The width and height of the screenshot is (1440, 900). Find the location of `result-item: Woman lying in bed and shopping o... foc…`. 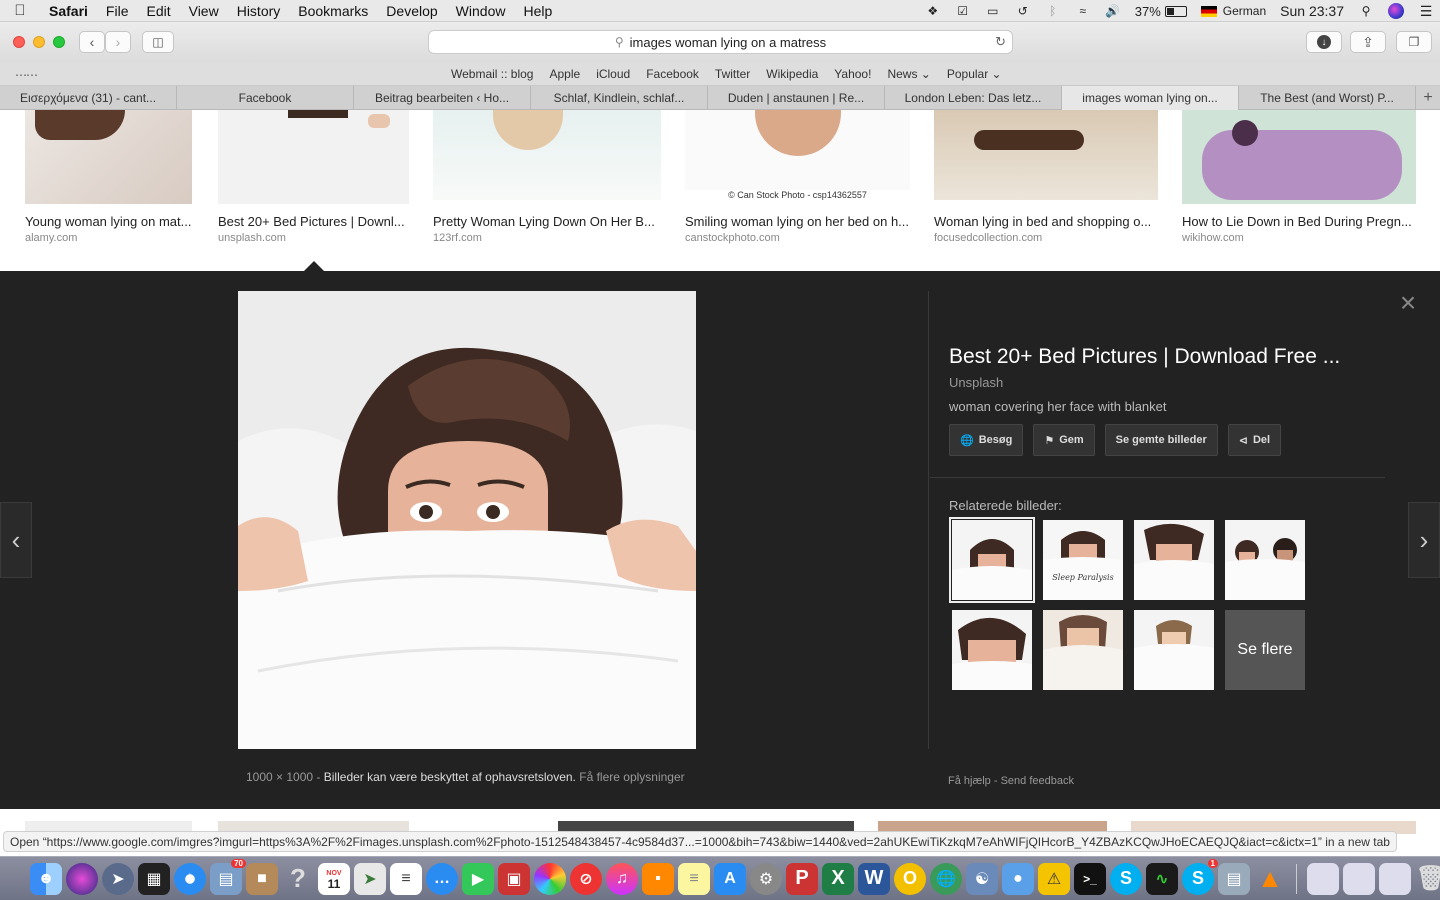

result-item: Woman lying in bed and shopping o... foc… is located at coordinates (1046, 177).